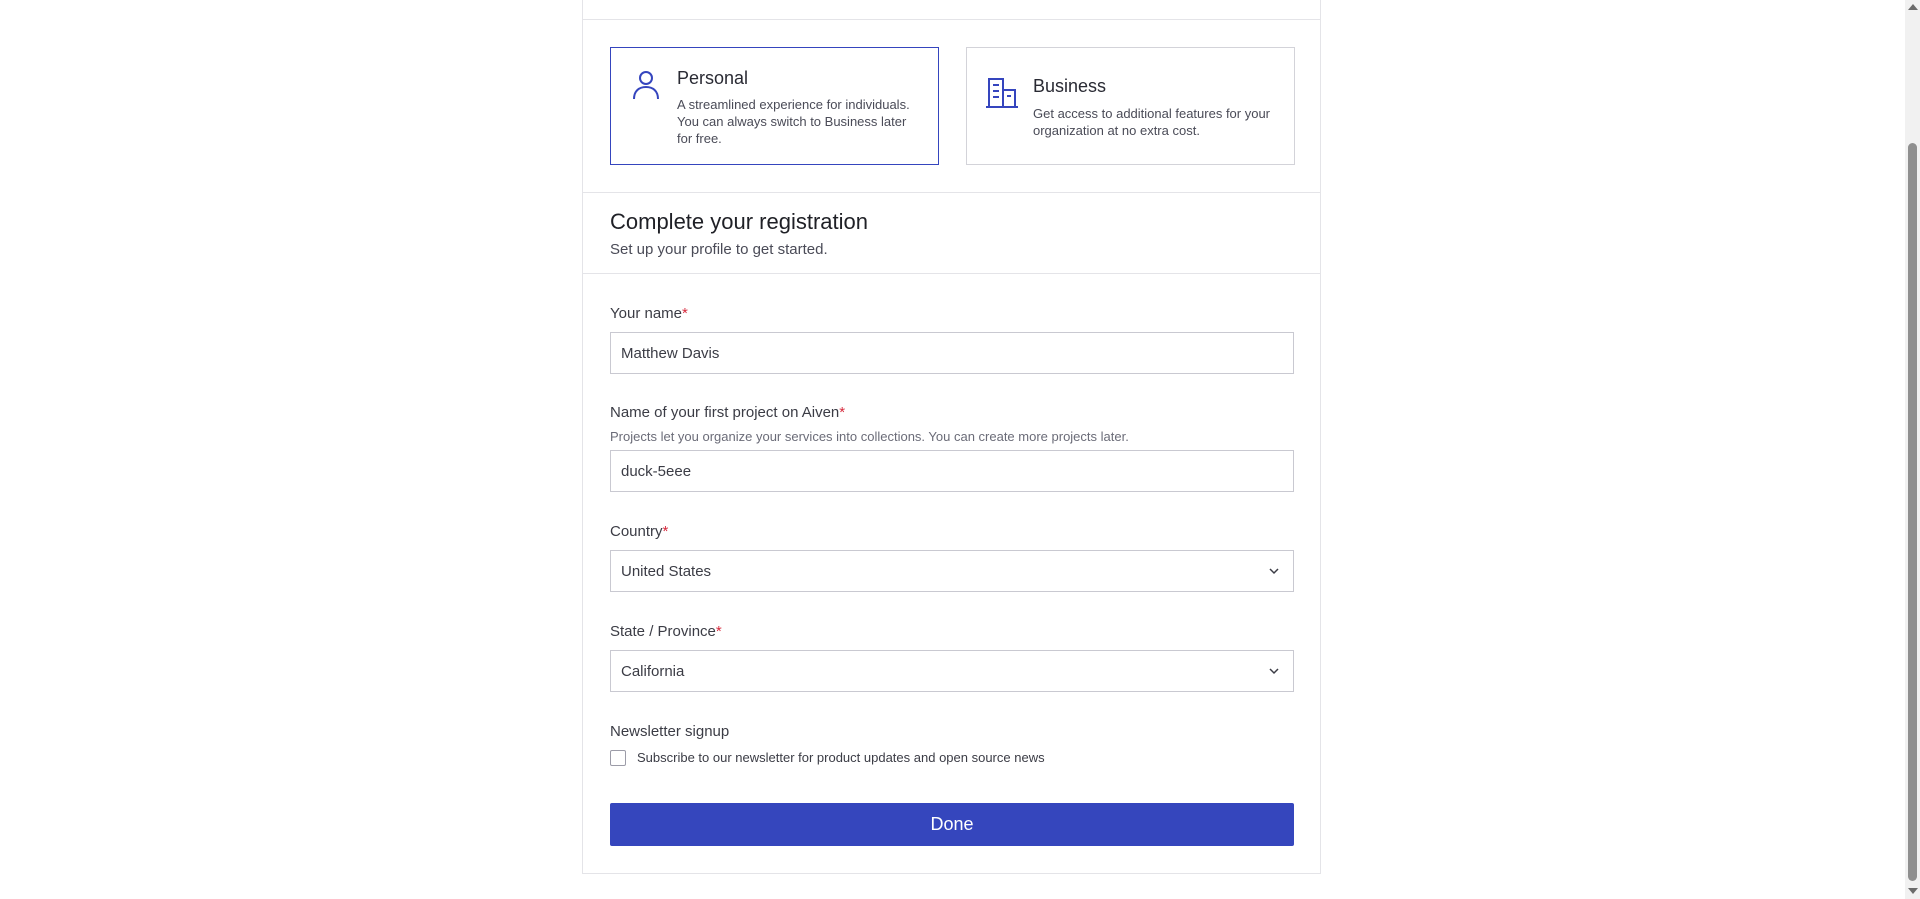 The width and height of the screenshot is (1920, 899). I want to click on name-input, so click(952, 353).